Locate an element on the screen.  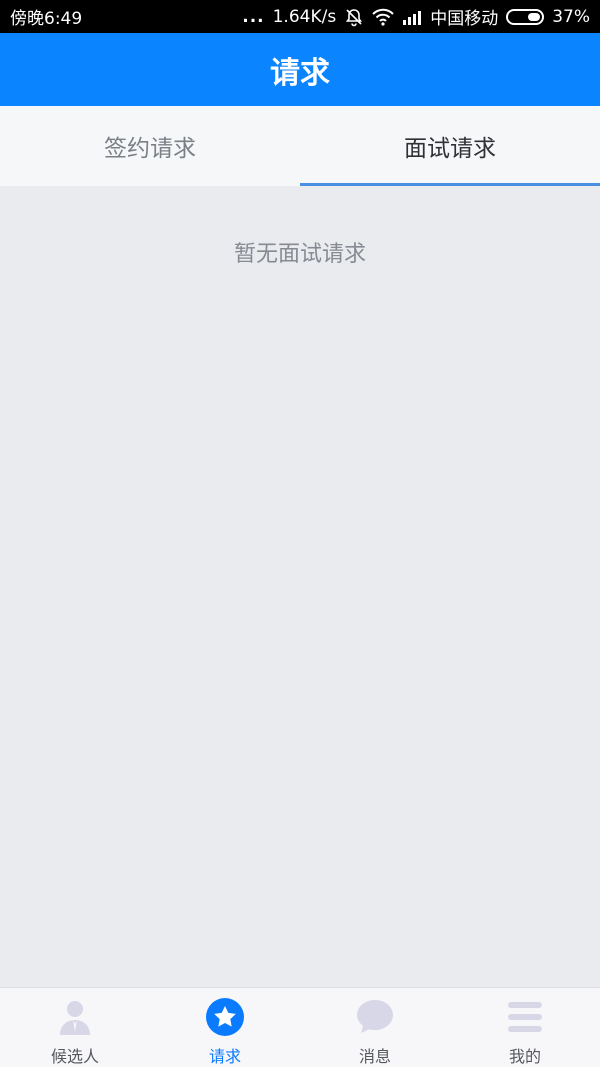
battery-icon is located at coordinates (525, 16).